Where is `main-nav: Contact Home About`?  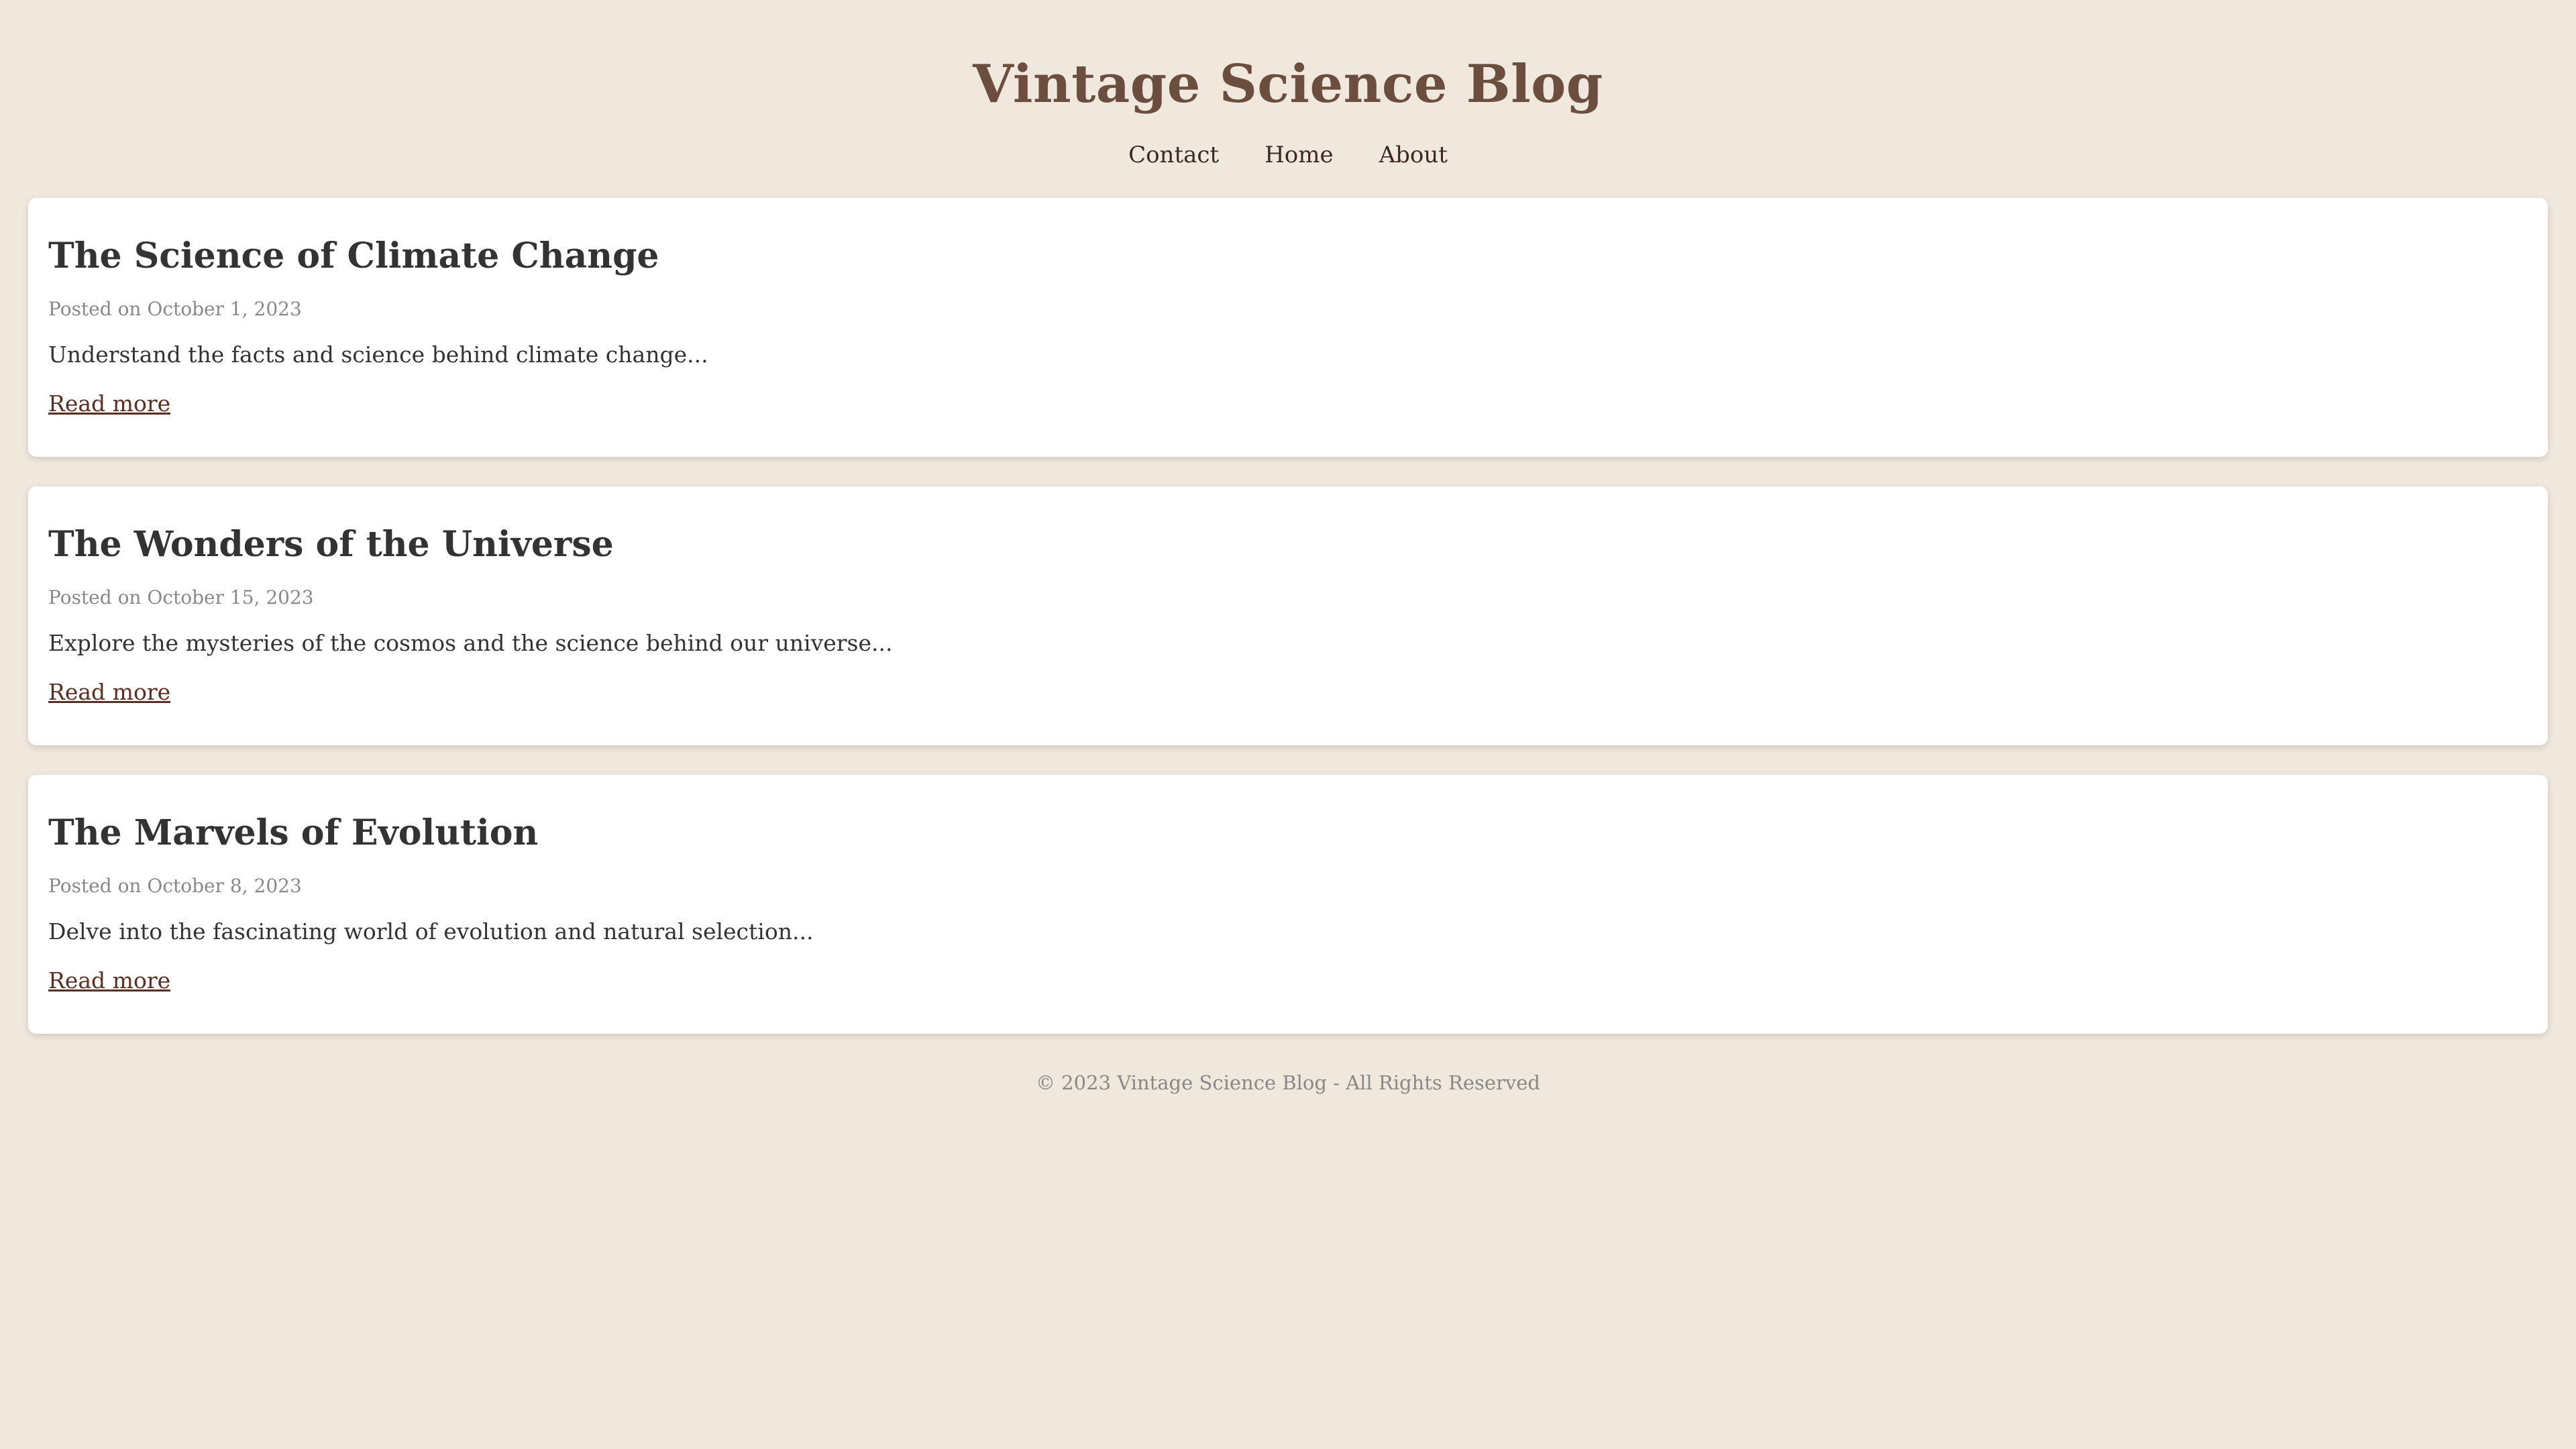 main-nav: Contact Home About is located at coordinates (1288, 155).